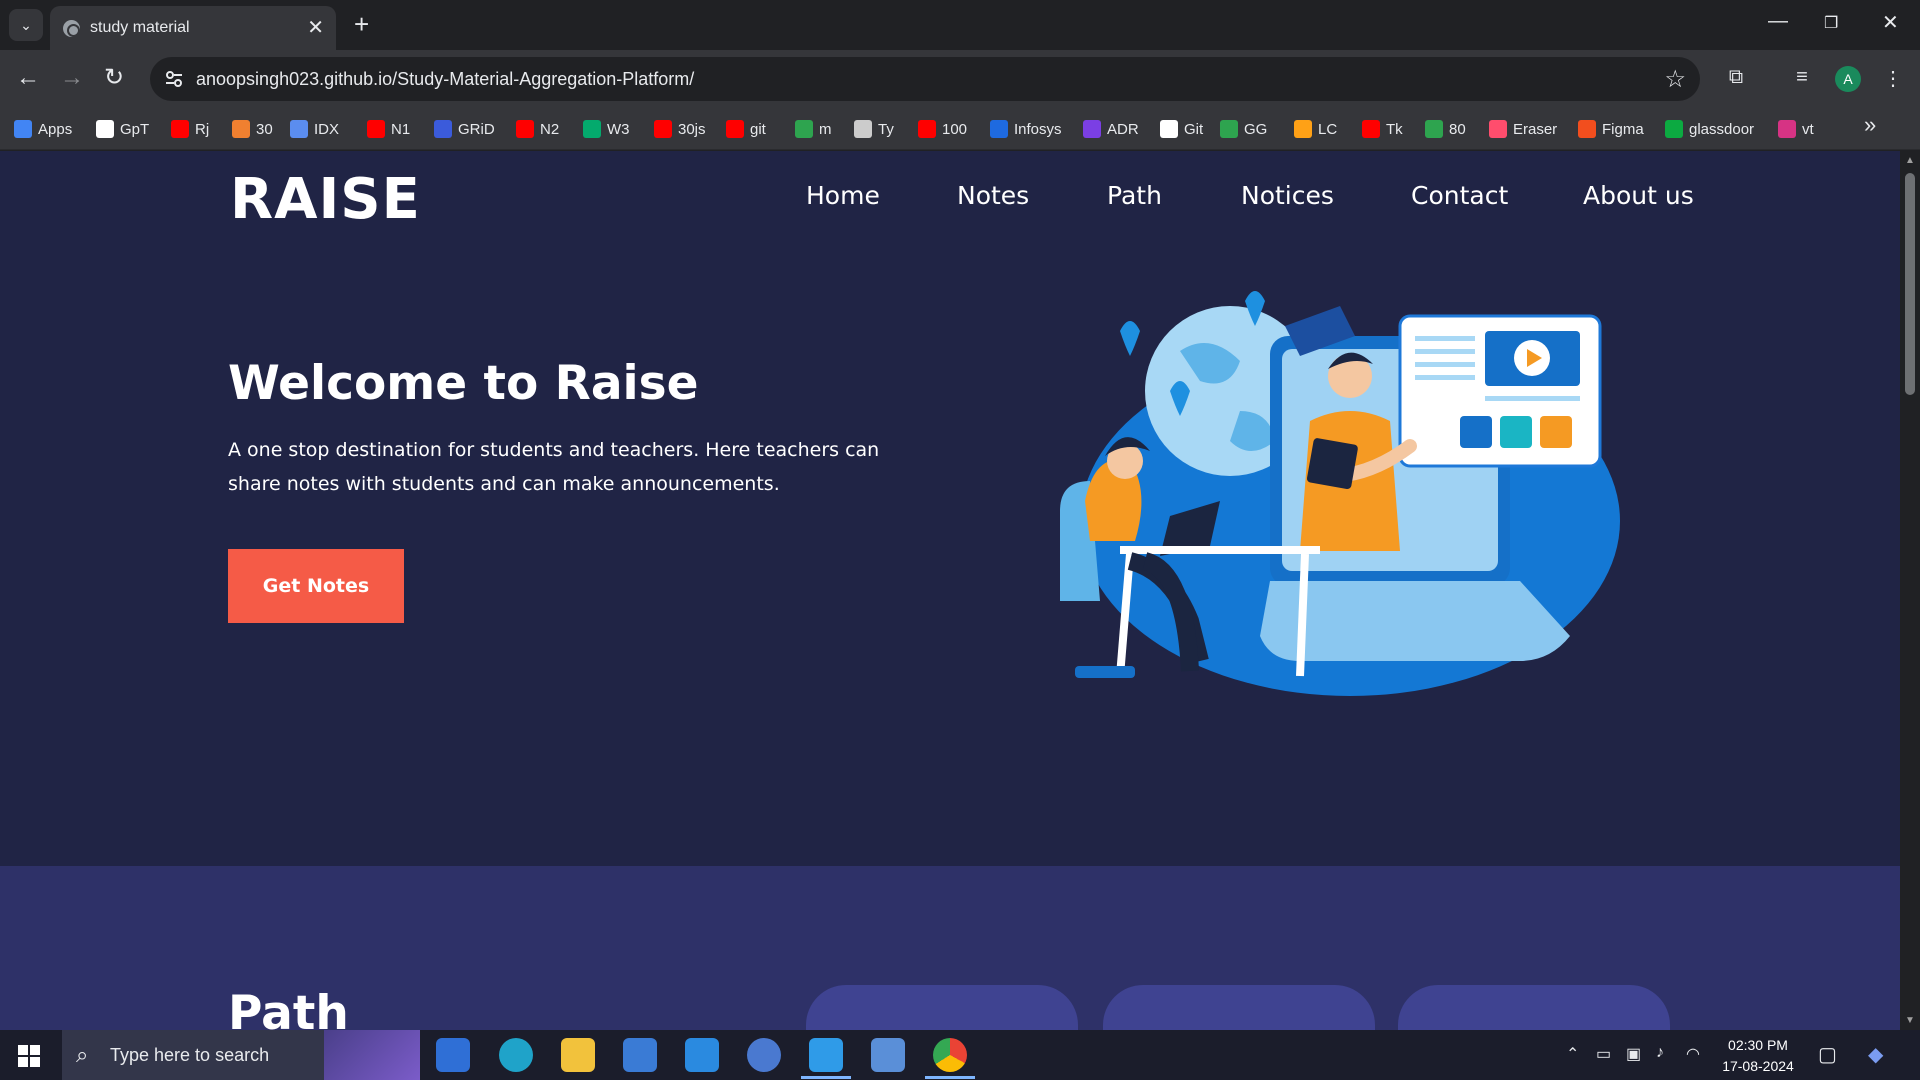 The image size is (1920, 1080). What do you see at coordinates (1459, 195) in the screenshot?
I see `nav-contact: Contact` at bounding box center [1459, 195].